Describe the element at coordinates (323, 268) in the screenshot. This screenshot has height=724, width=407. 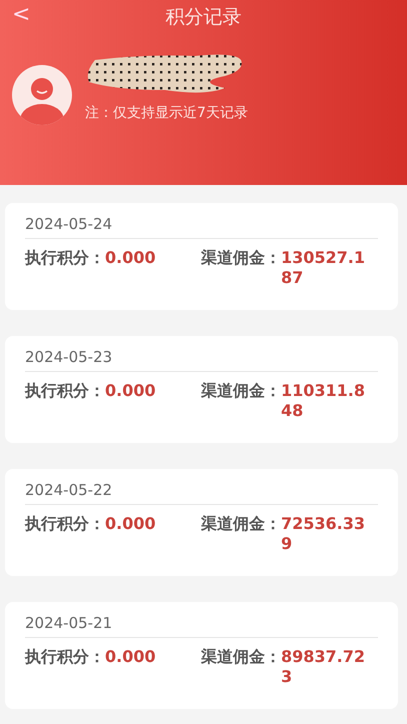
I see `commission-value: 130527.187` at that location.